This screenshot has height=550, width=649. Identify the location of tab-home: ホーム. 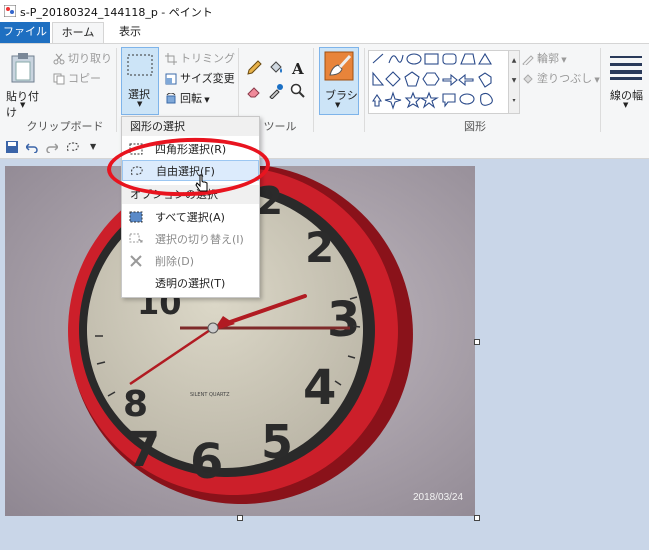
(78, 33).